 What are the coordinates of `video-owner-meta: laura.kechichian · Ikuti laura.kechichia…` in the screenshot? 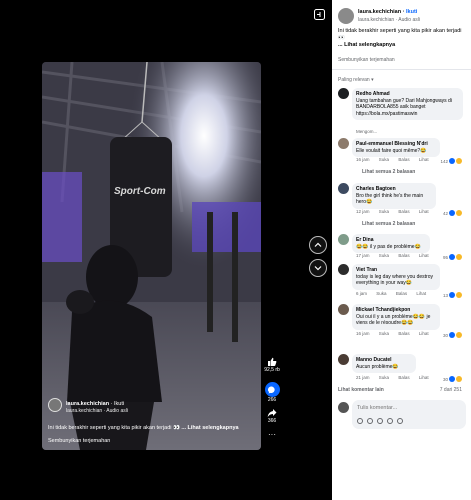 It's located at (97, 407).